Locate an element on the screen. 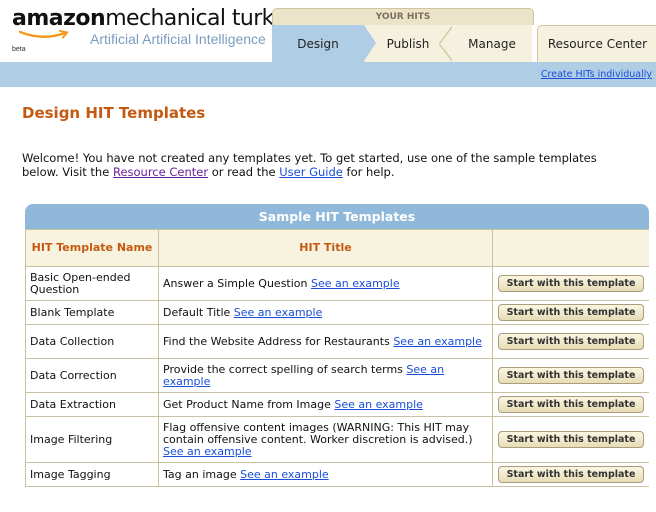 This screenshot has height=512, width=656. template-name: Data Correction is located at coordinates (92, 375).